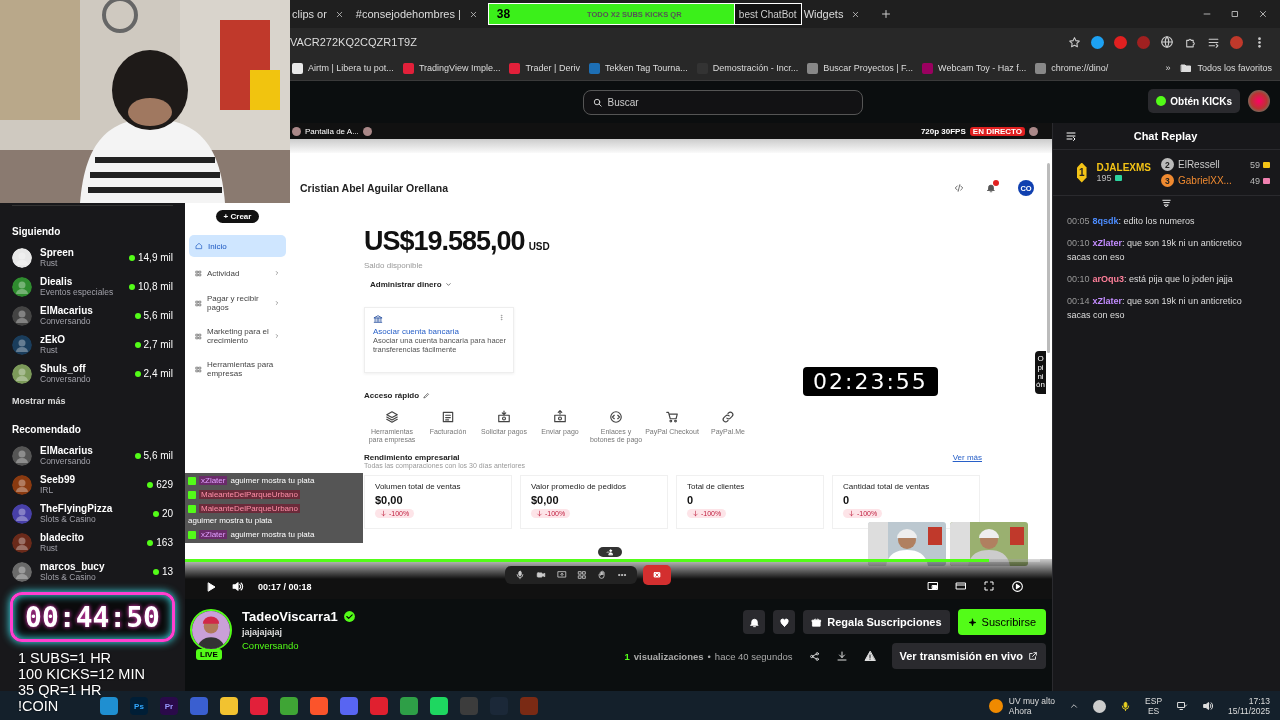  I want to click on bookmark-link: chrome://dino/, so click(1080, 68).